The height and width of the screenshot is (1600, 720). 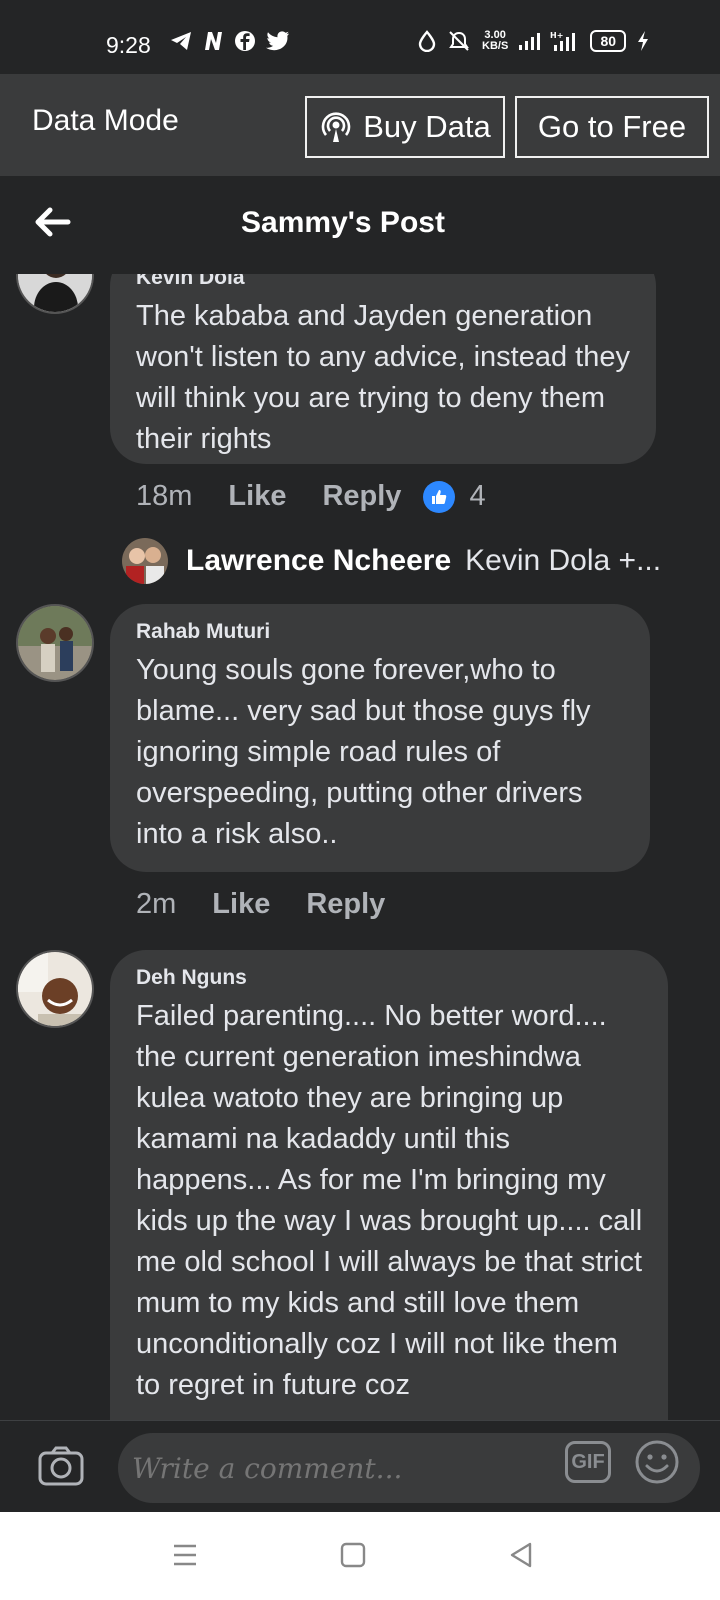 What do you see at coordinates (563, 41) in the screenshot?
I see `hplus-signal-icon: H+` at bounding box center [563, 41].